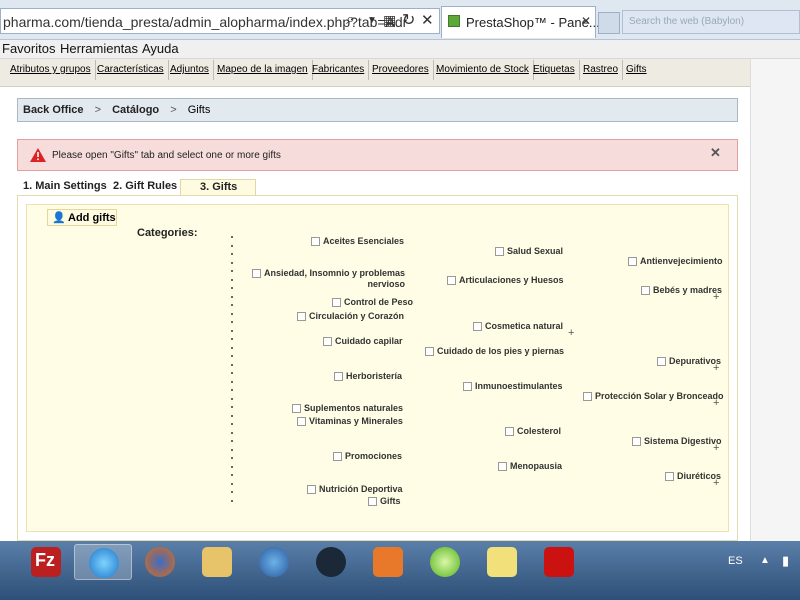 This screenshot has height=600, width=800. What do you see at coordinates (401, 70) in the screenshot?
I see `subtab-proveedores: Proveedores` at bounding box center [401, 70].